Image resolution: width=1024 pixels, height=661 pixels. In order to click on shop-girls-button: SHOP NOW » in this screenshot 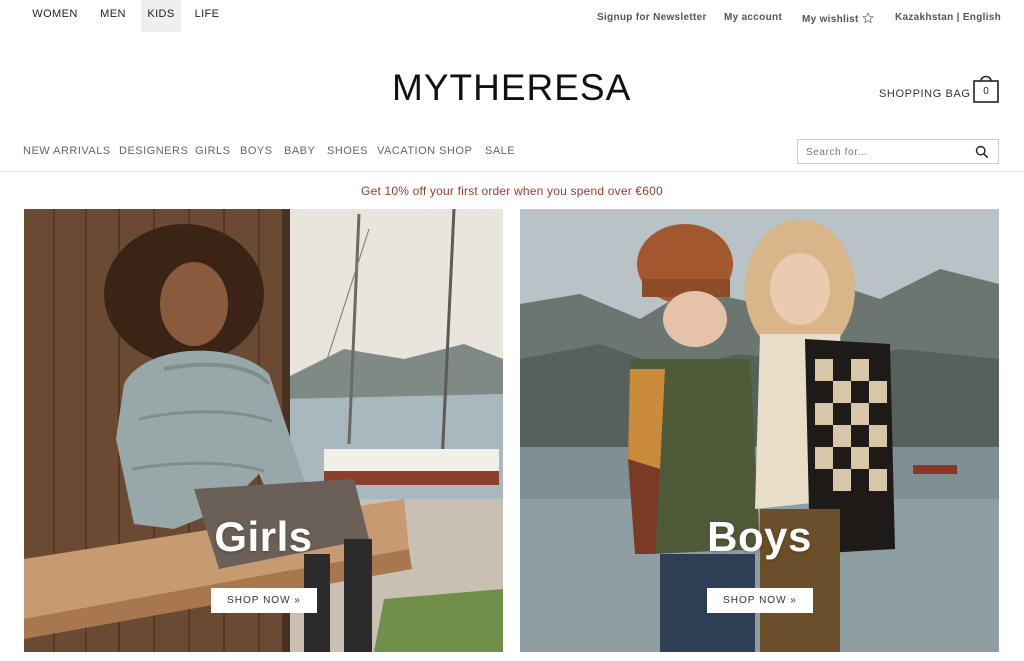, I will do `click(264, 600)`.